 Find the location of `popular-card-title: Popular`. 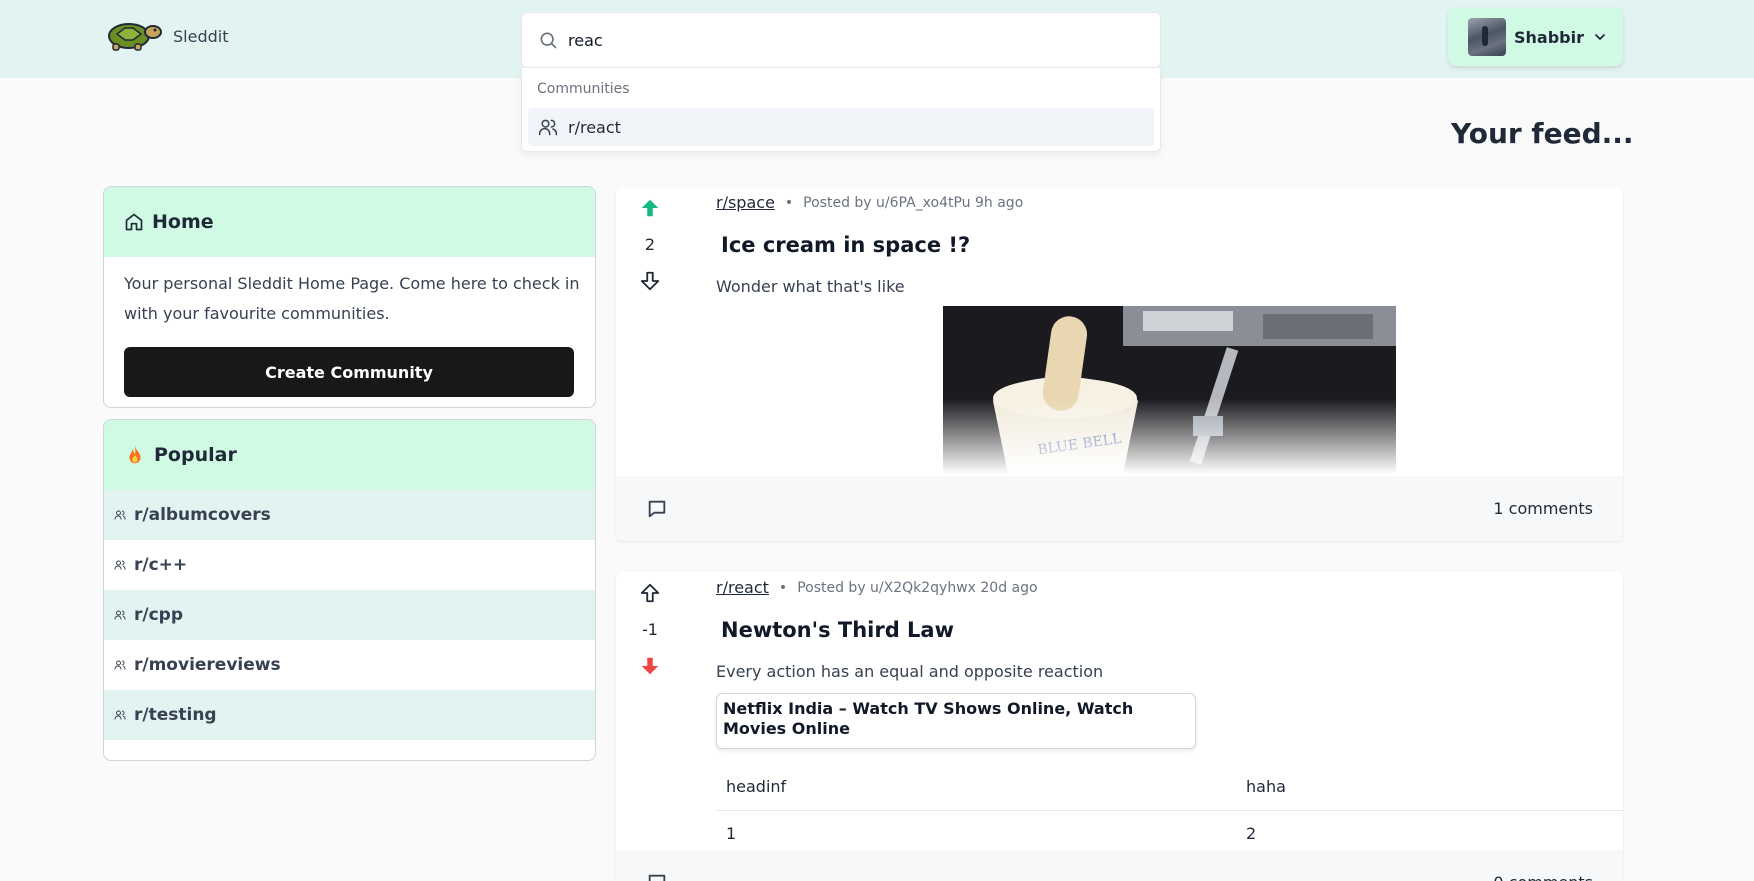

popular-card-title: Popular is located at coordinates (195, 455).